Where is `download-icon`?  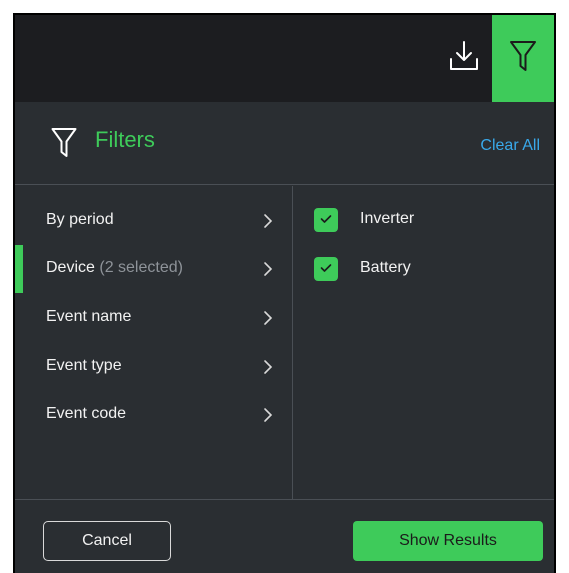
download-icon is located at coordinates (464, 58).